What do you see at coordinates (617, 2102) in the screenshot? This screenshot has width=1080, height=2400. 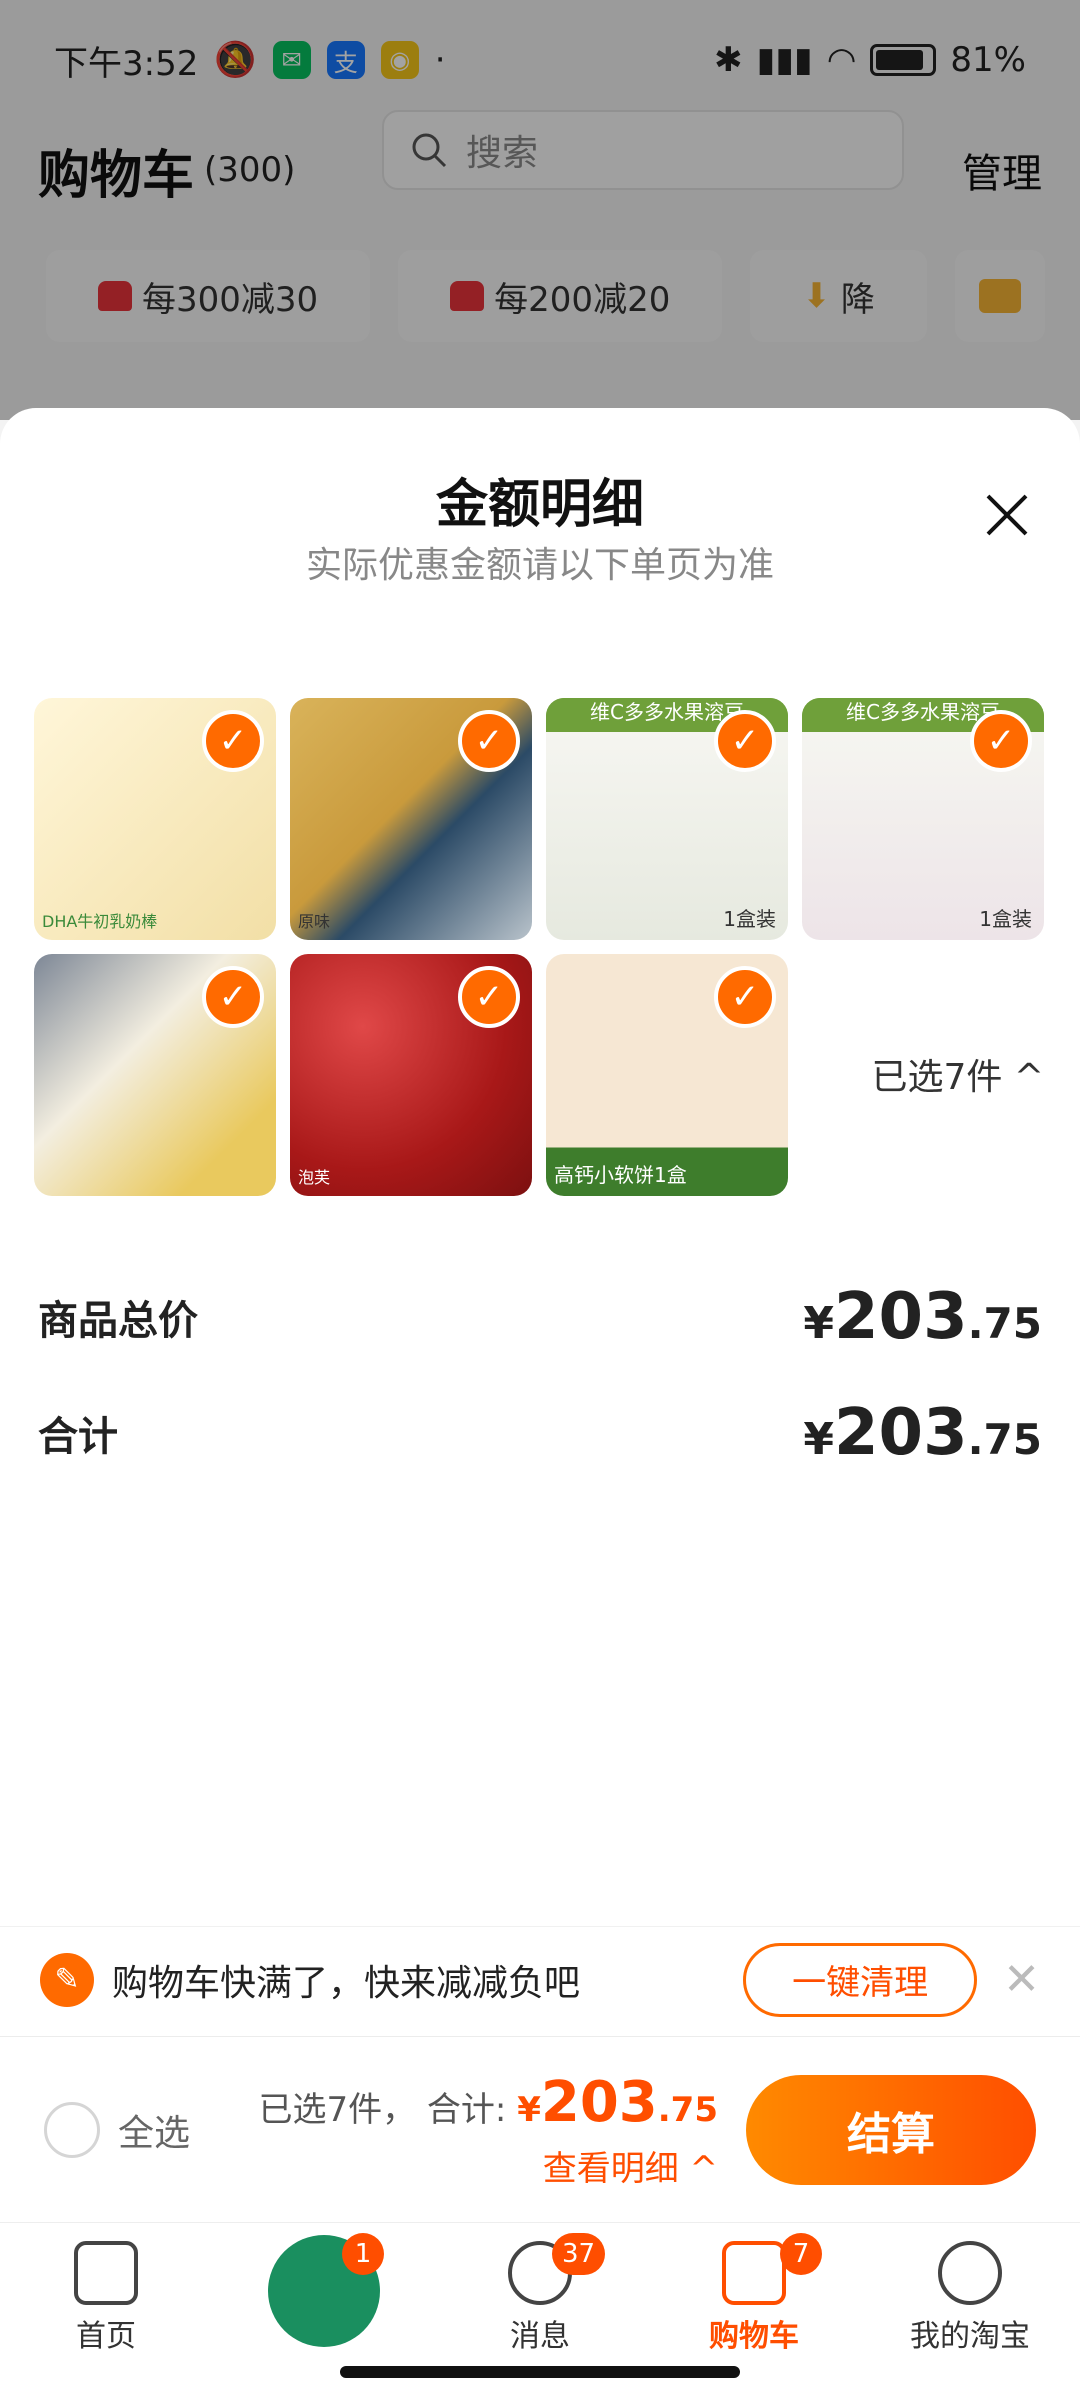 I see `summary-price: ¥203.75` at bounding box center [617, 2102].